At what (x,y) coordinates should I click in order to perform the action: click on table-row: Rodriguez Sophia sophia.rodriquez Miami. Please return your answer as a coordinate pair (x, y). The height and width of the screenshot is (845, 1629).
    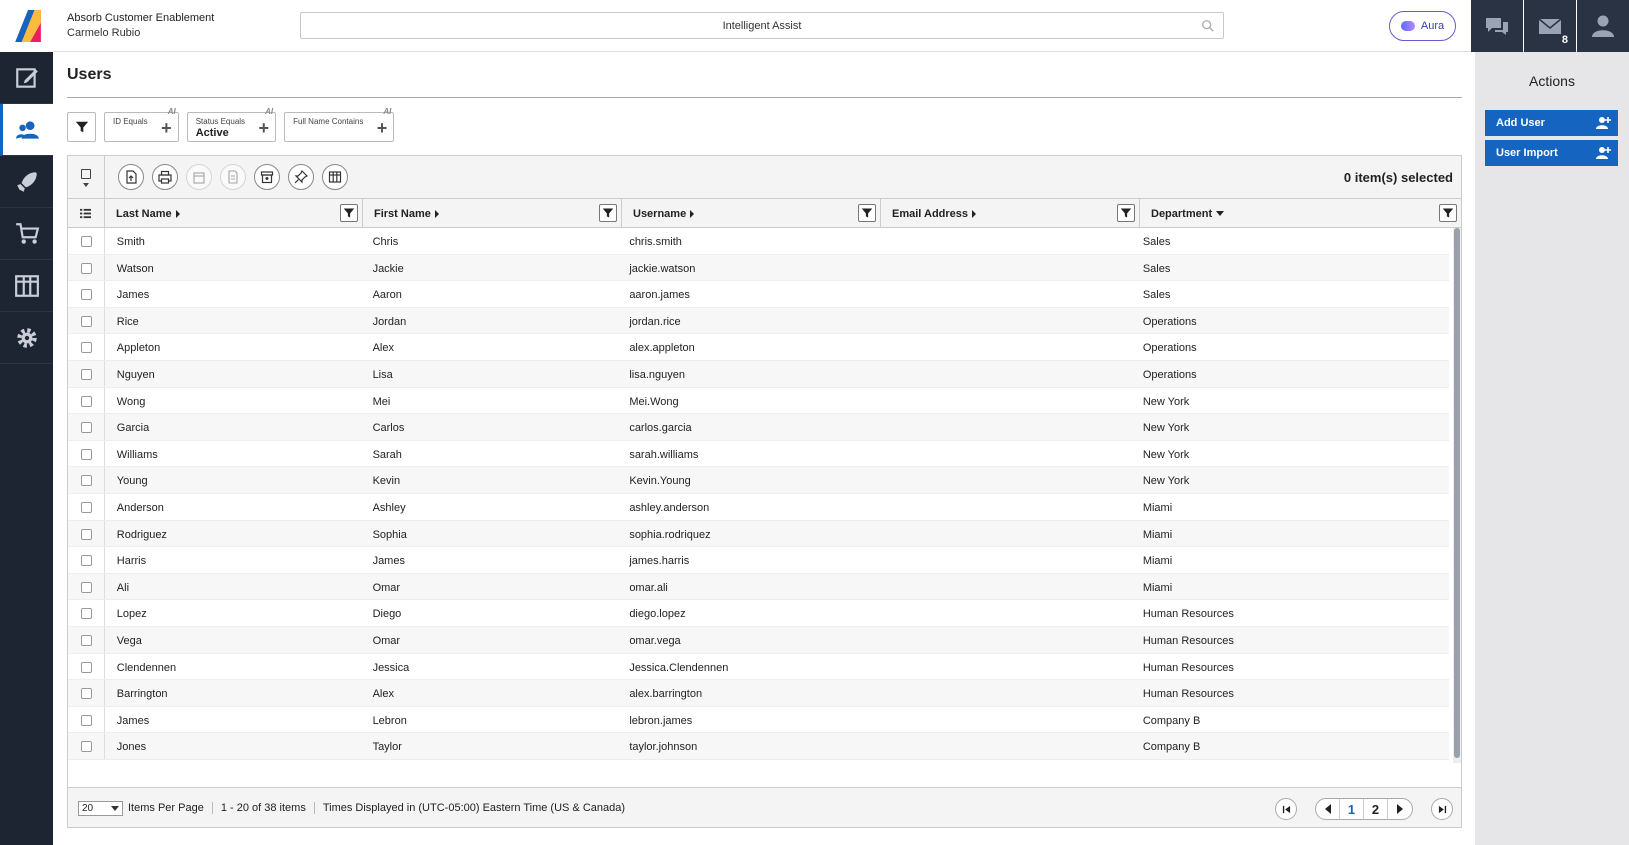
    Looking at the image, I should click on (758, 534).